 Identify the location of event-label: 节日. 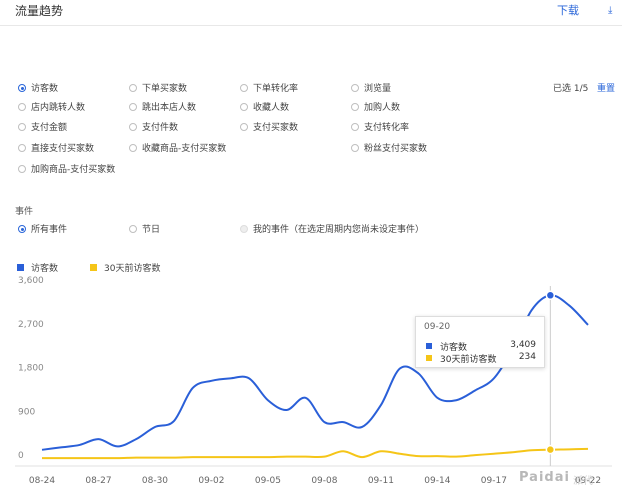
(151, 230).